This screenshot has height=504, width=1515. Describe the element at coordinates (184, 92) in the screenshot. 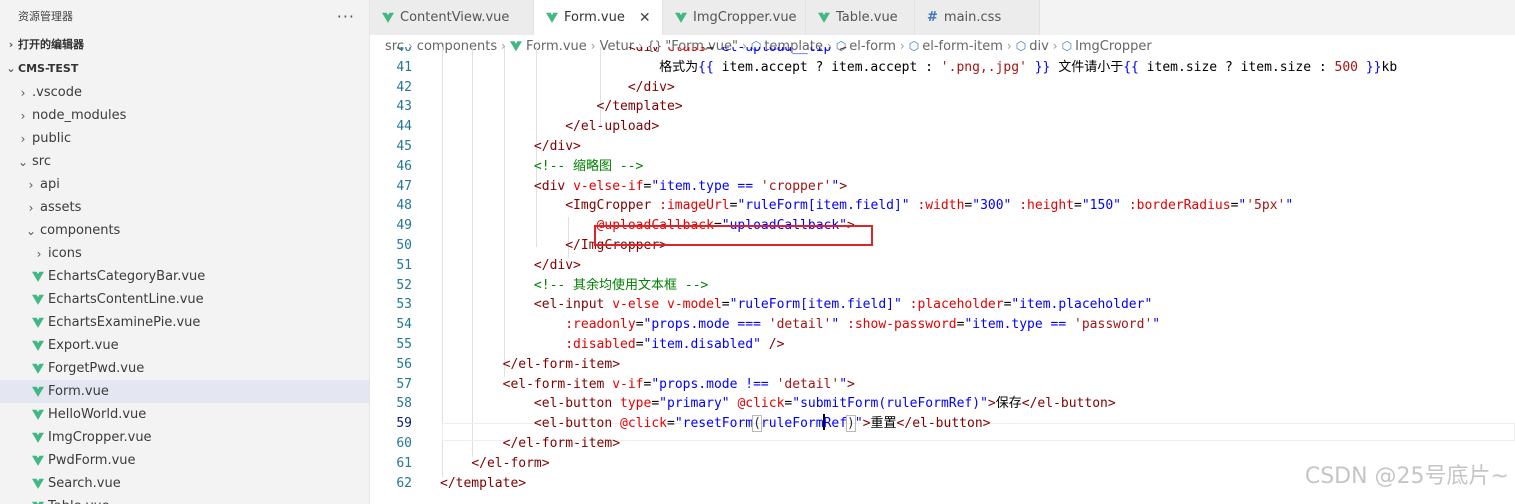

I see `folder-item: › .vscode` at that location.